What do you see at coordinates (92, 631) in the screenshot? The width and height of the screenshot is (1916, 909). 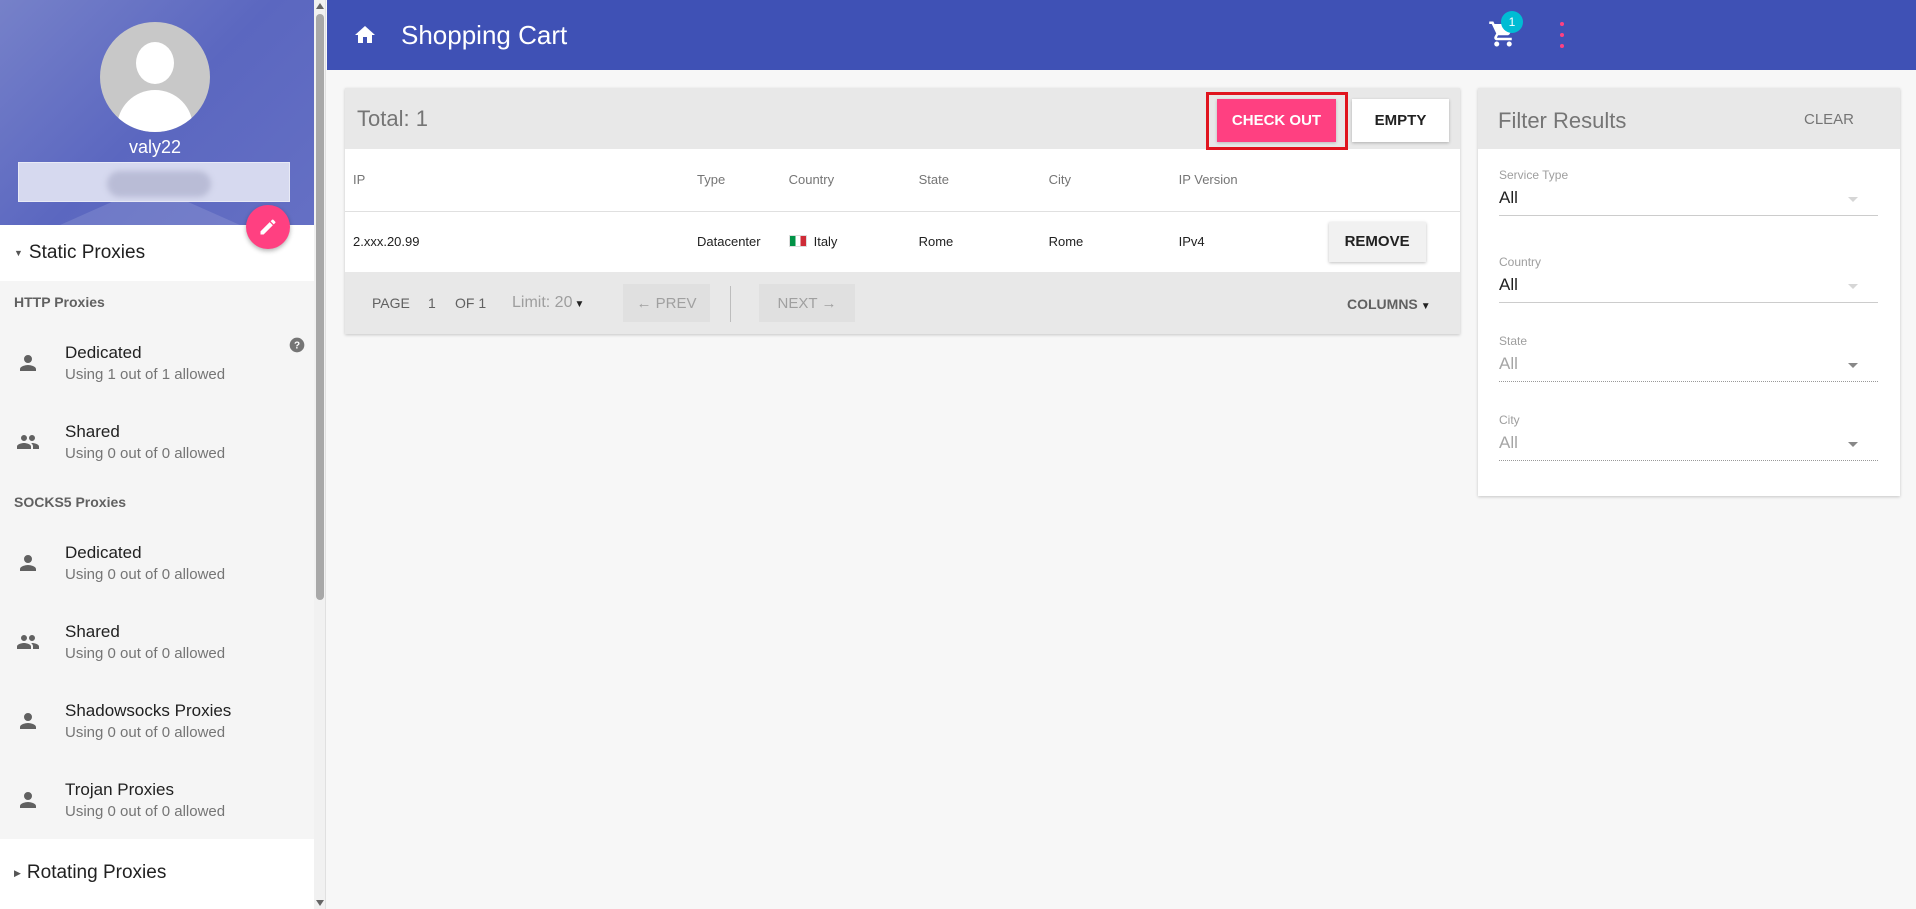 I see `item-title: Shared` at bounding box center [92, 631].